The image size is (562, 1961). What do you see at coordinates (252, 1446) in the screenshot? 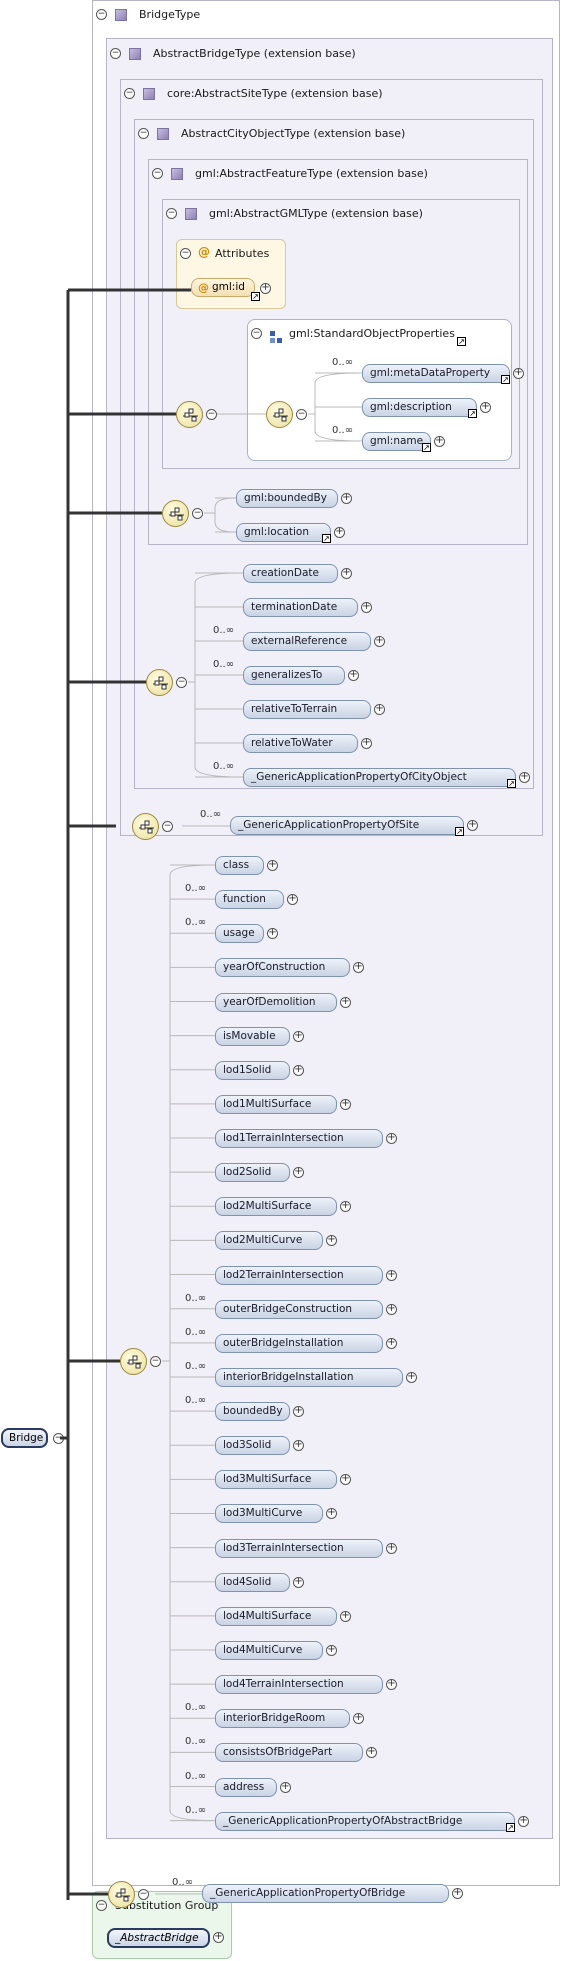
I see `element-lod3solid: lod3Solid` at bounding box center [252, 1446].